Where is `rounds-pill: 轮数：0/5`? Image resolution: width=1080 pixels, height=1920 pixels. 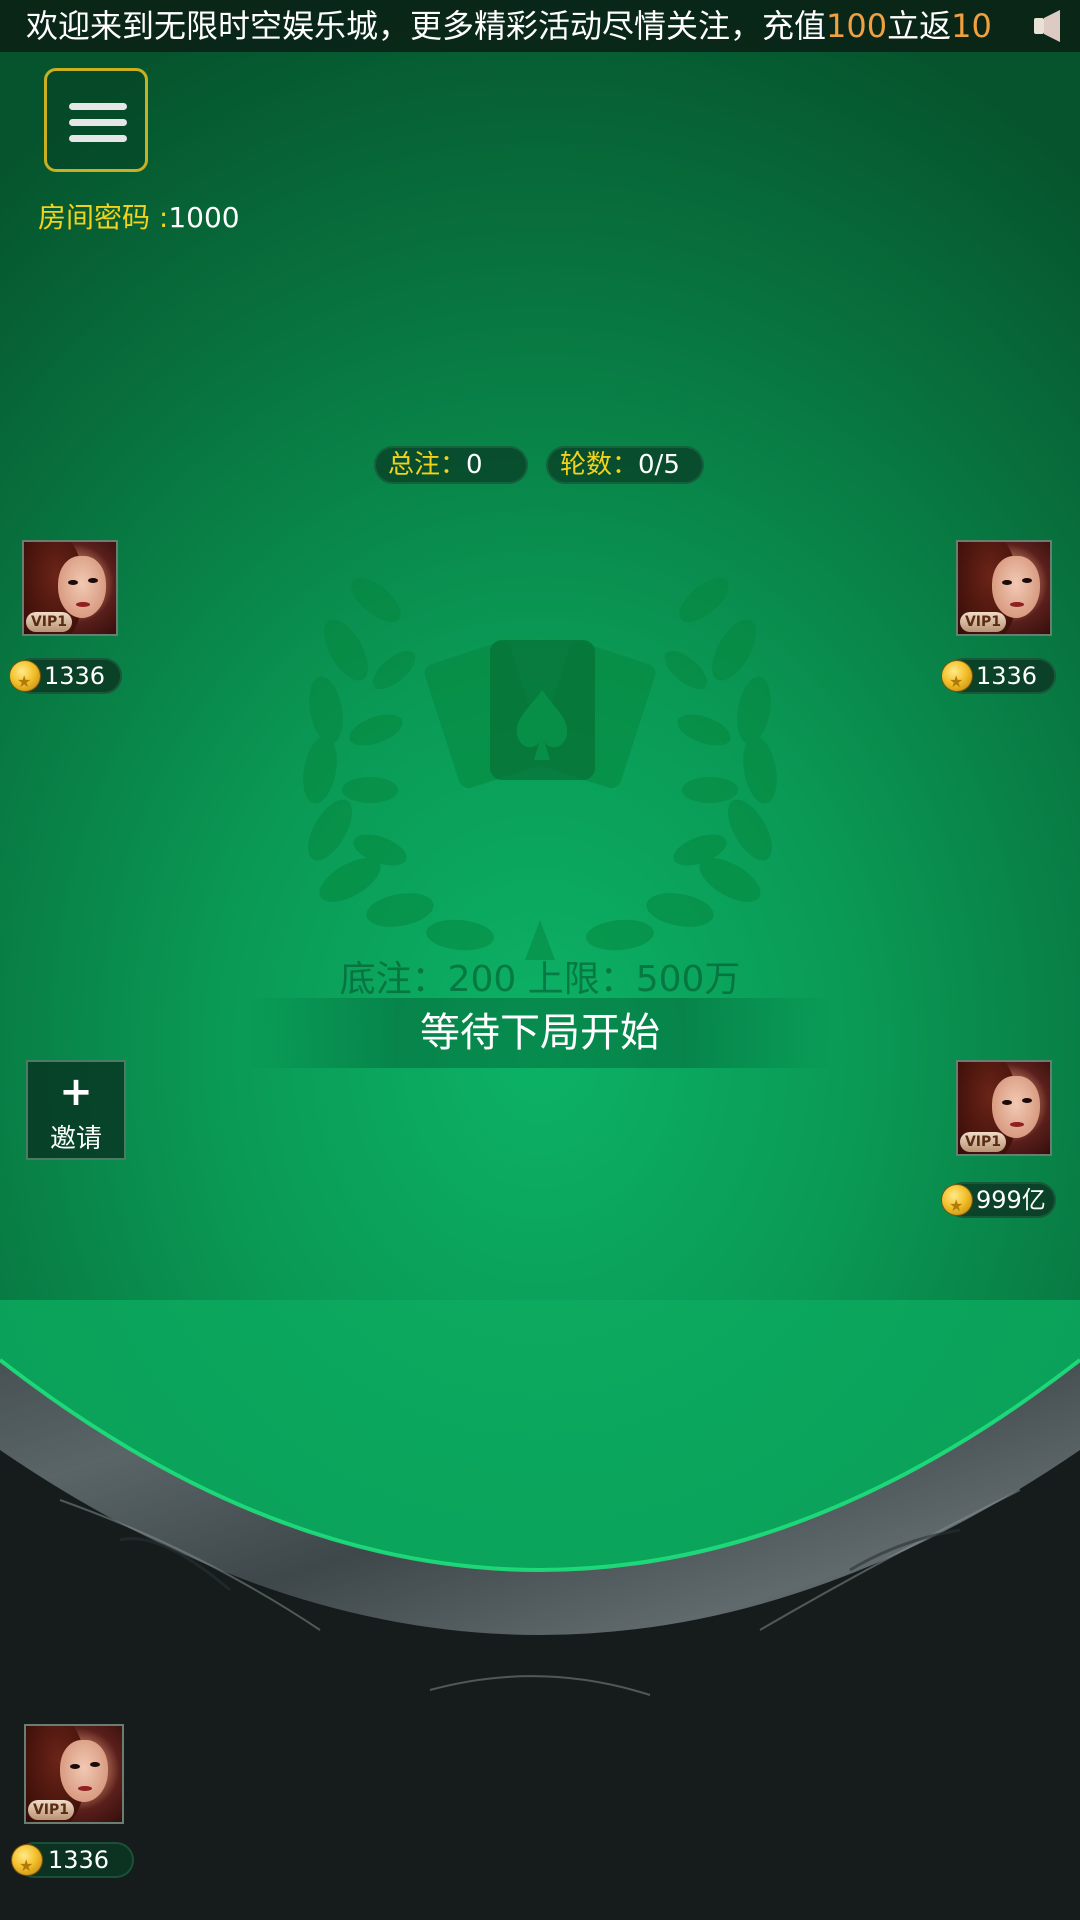
rounds-pill: 轮数：0/5 is located at coordinates (625, 465).